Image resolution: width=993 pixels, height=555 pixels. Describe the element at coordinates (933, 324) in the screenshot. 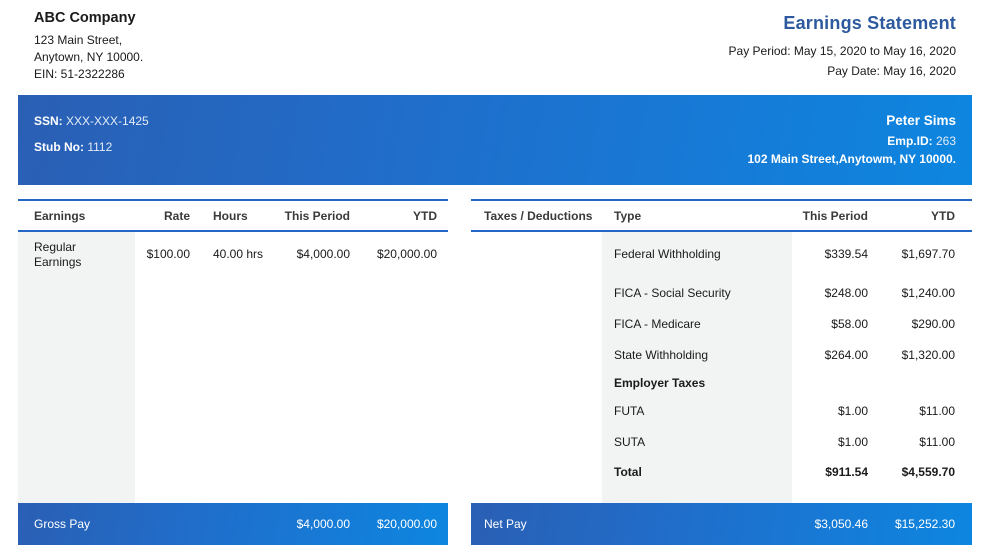

I see `deduction-ytd: $290.00` at that location.